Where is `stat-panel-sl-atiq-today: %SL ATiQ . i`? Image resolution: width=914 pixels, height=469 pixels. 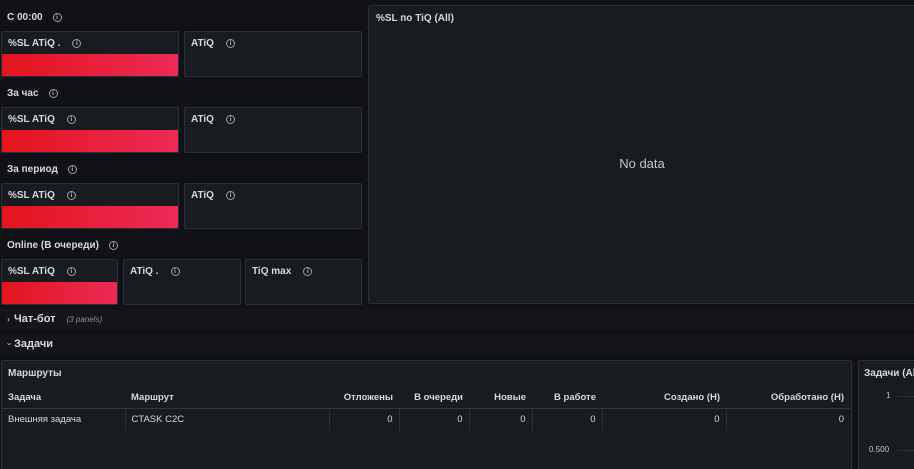 stat-panel-sl-atiq-today: %SL ATiQ . i is located at coordinates (90, 54).